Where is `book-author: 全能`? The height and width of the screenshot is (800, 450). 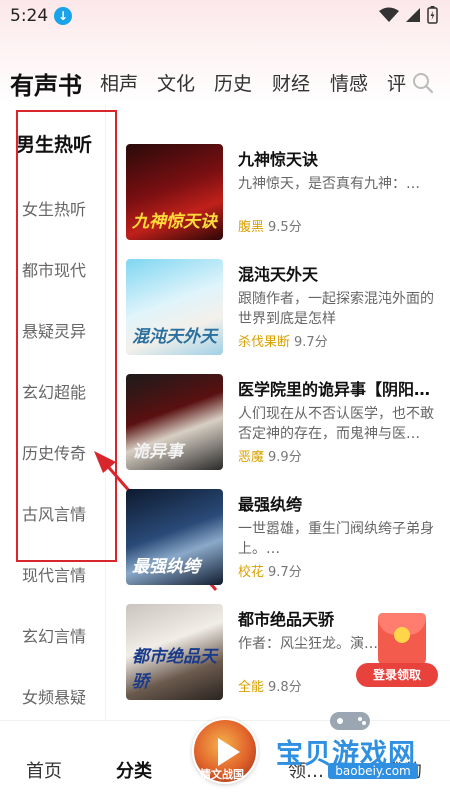
book-author: 全能 is located at coordinates (251, 687).